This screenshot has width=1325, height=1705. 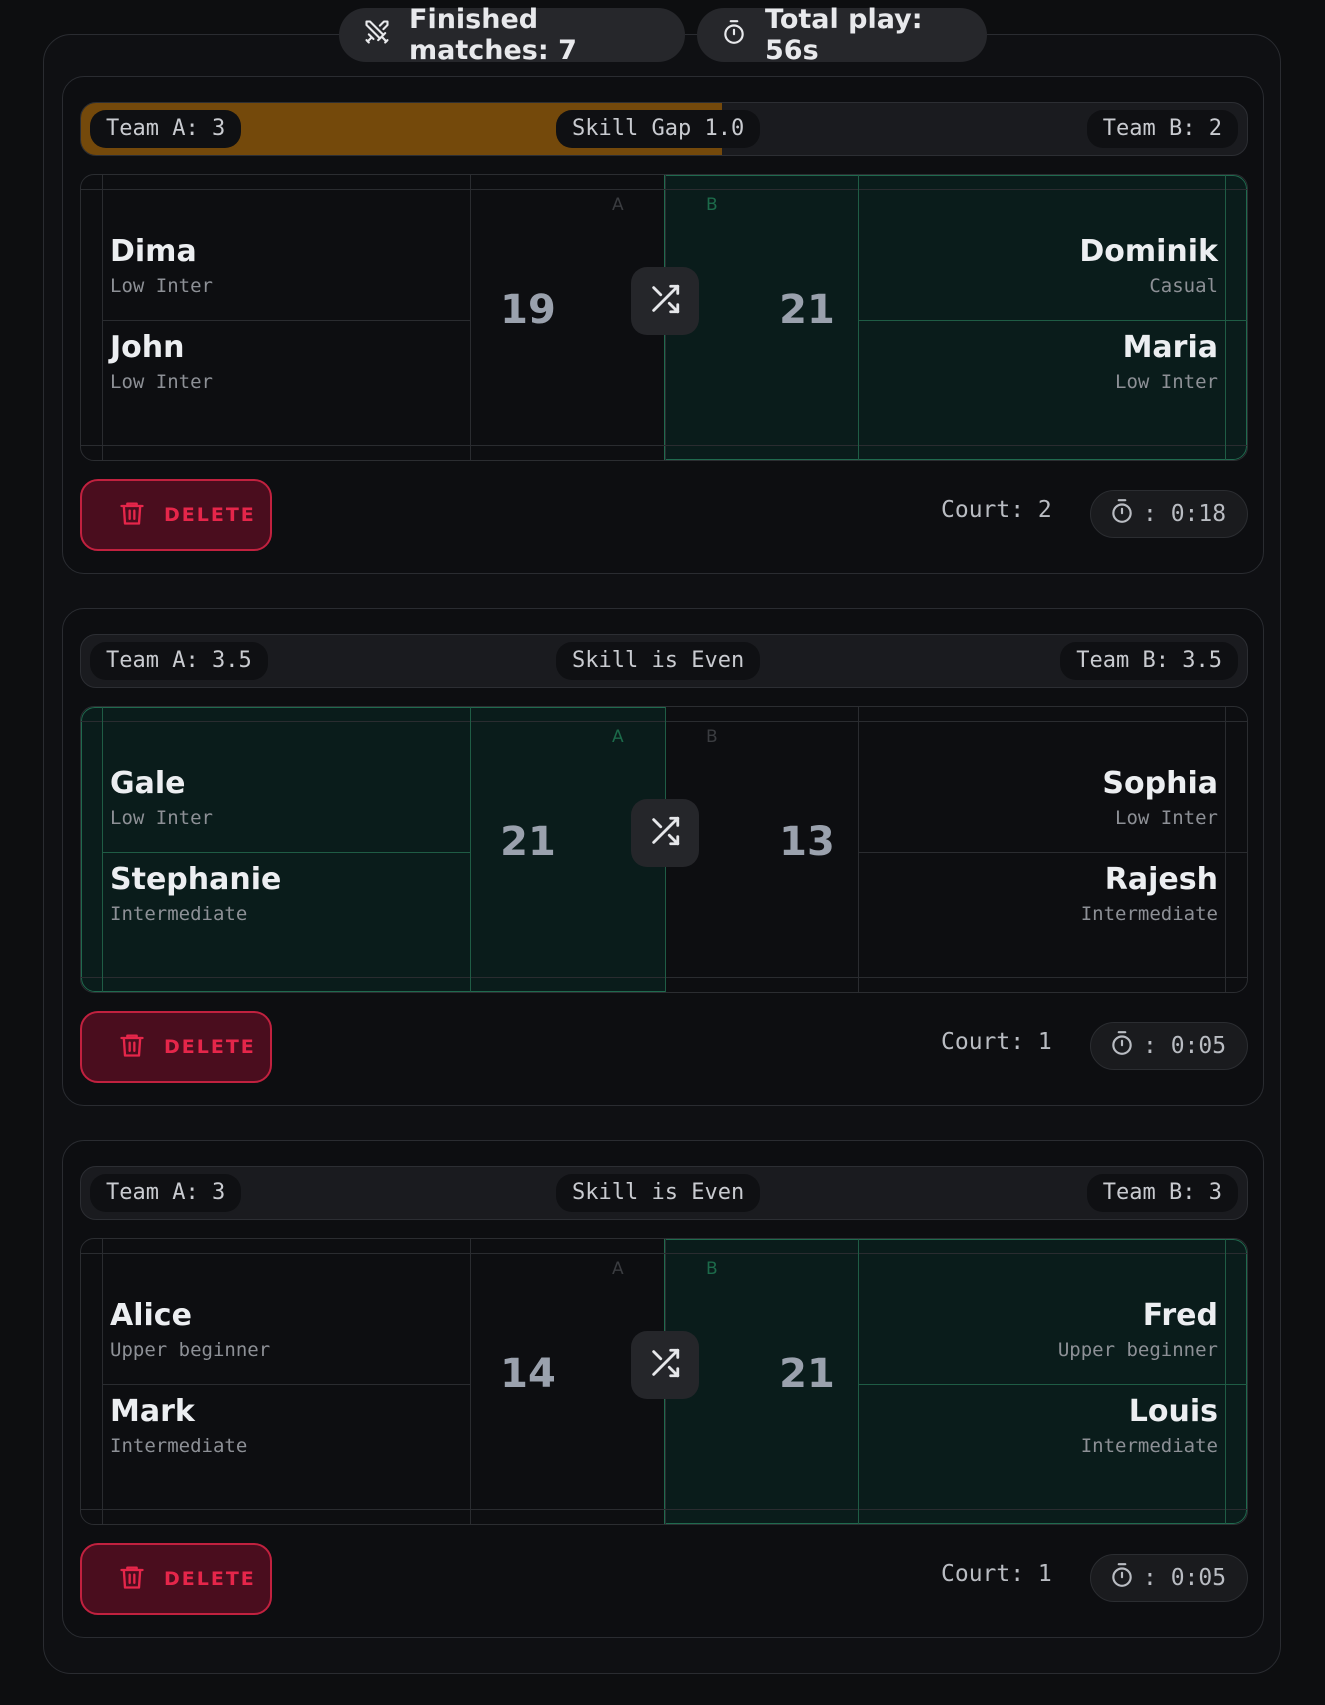 What do you see at coordinates (1170, 347) in the screenshot?
I see `player-name: Maria` at bounding box center [1170, 347].